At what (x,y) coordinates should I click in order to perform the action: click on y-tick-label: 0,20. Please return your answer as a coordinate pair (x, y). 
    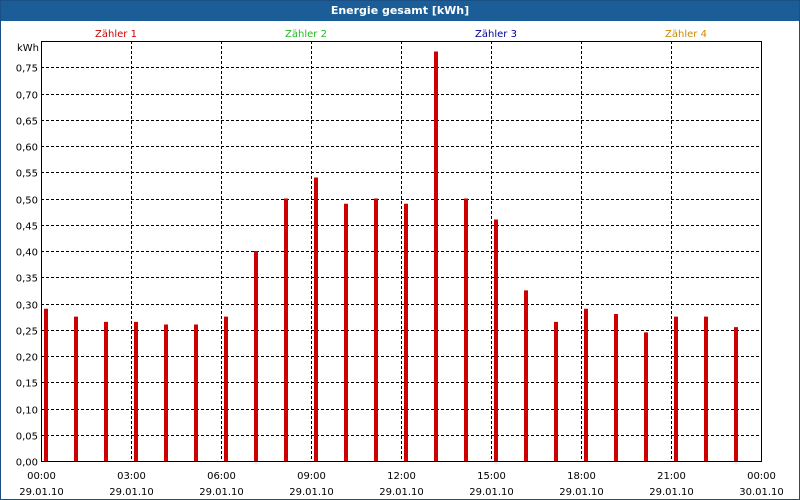
    Looking at the image, I should click on (27, 358).